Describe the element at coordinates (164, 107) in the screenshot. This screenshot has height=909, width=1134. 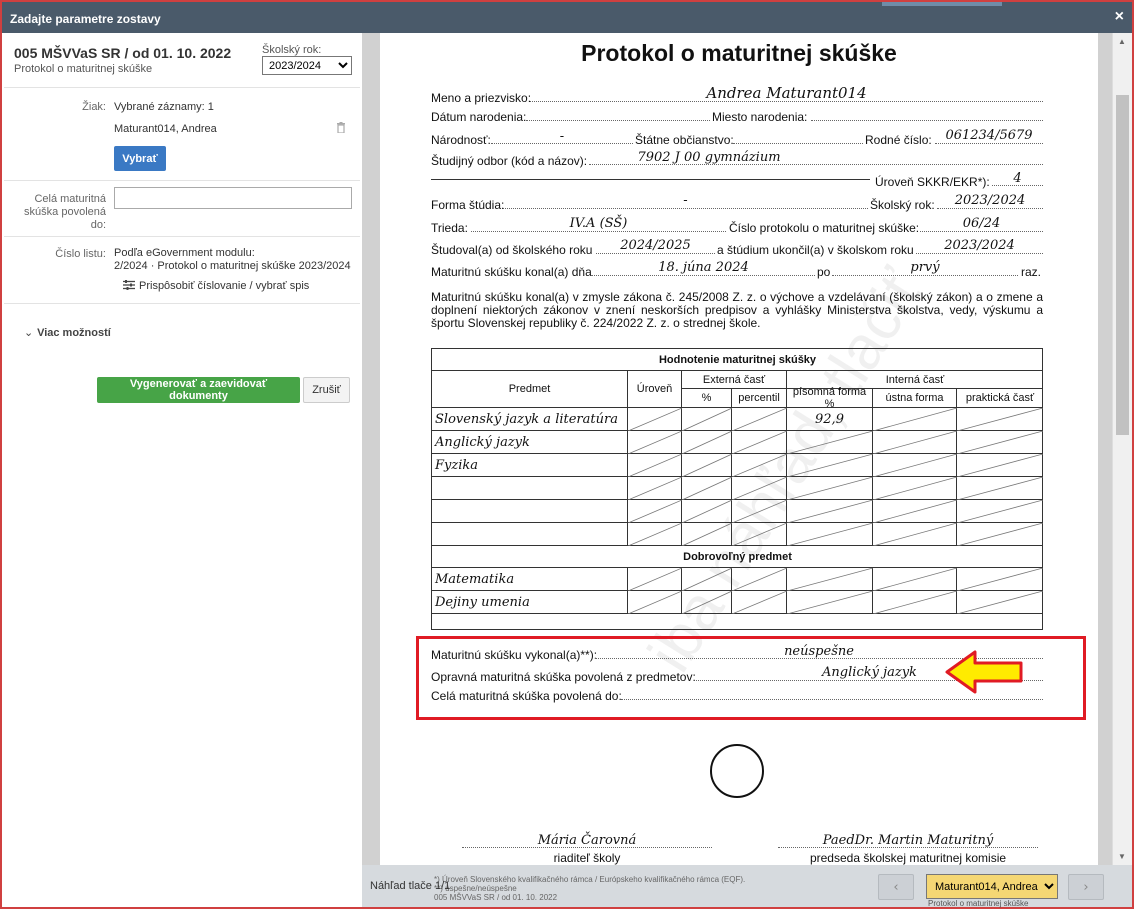
I see `selected-count: Vybrané záznamy: 1` at that location.